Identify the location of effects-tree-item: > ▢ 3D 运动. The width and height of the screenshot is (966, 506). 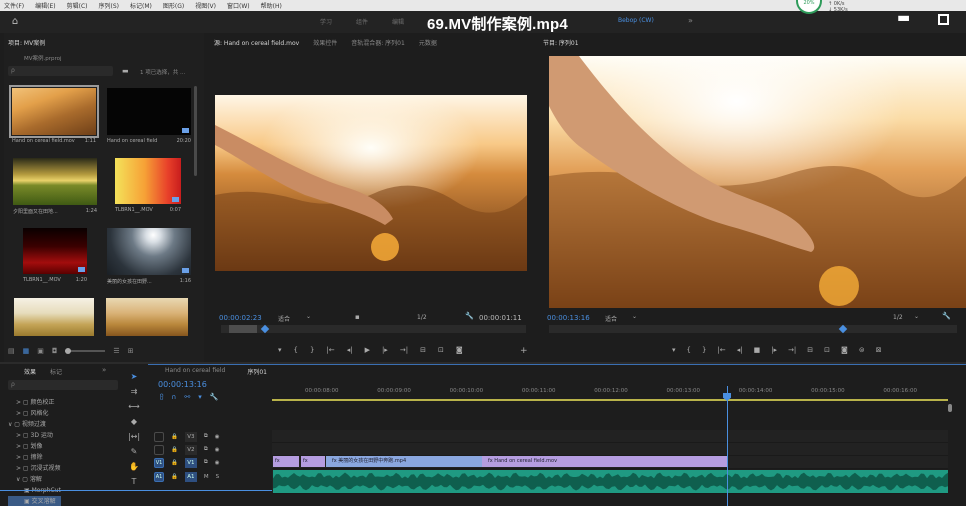
(34, 435).